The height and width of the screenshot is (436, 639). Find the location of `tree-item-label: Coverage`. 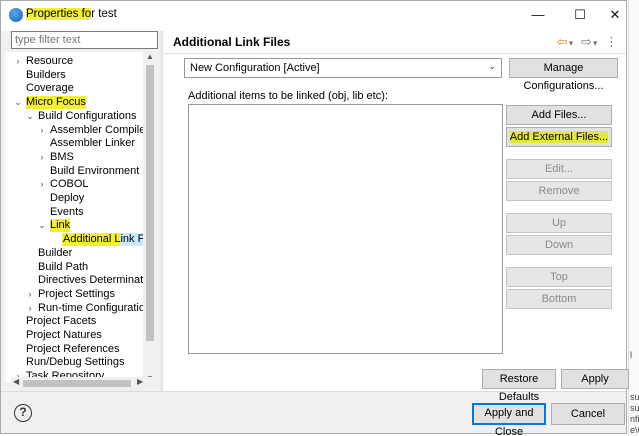

tree-item-label: Coverage is located at coordinates (50, 88).